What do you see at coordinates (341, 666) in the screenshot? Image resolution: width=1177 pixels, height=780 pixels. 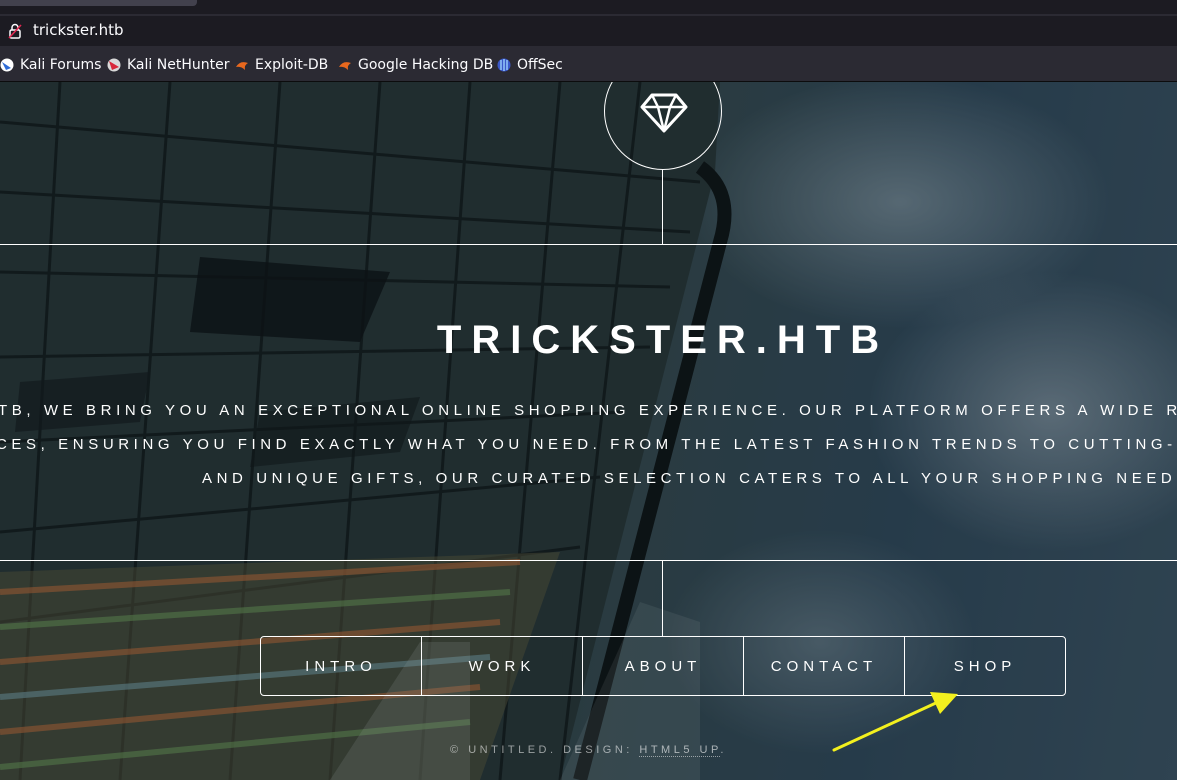 I see `nav-intro: INTRO` at bounding box center [341, 666].